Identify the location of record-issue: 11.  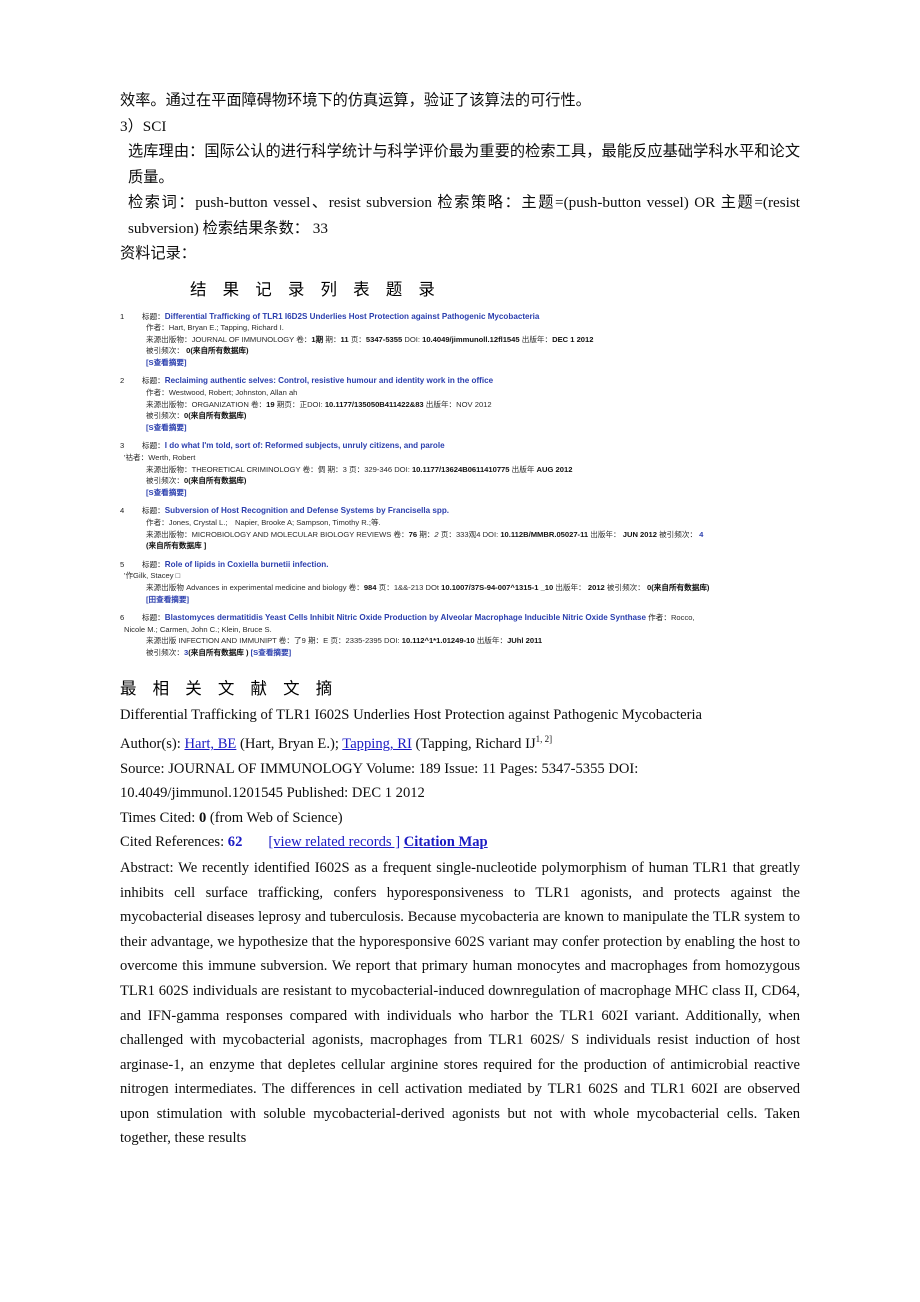
(344, 339).